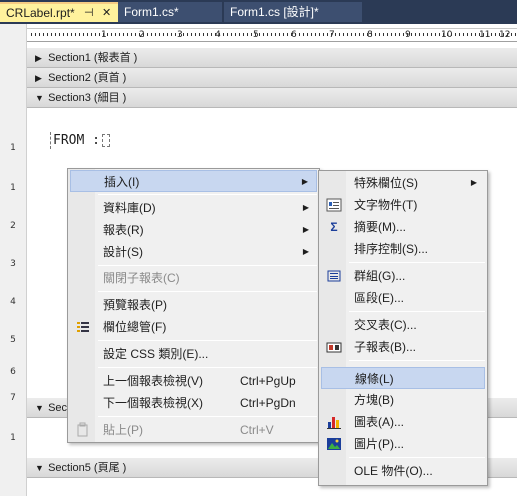 This screenshot has height=496, width=517. I want to click on chart-icon, so click(334, 422).